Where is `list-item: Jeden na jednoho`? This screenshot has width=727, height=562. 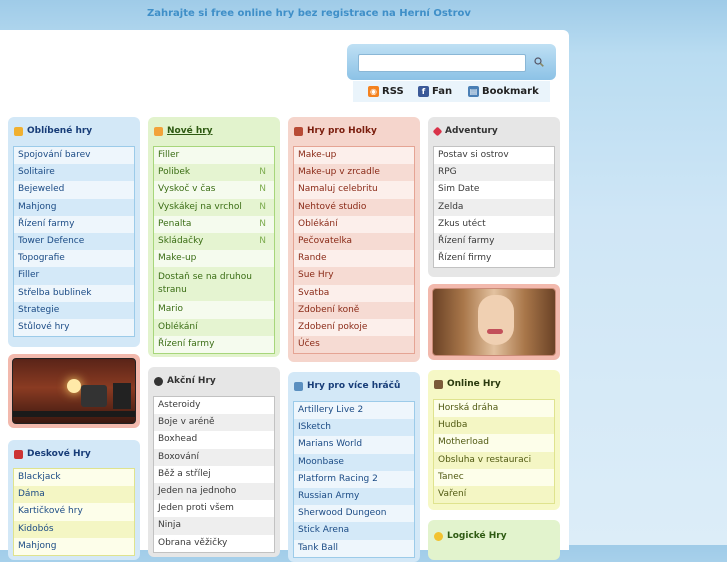
list-item: Jeden na jednoho is located at coordinates (214, 491).